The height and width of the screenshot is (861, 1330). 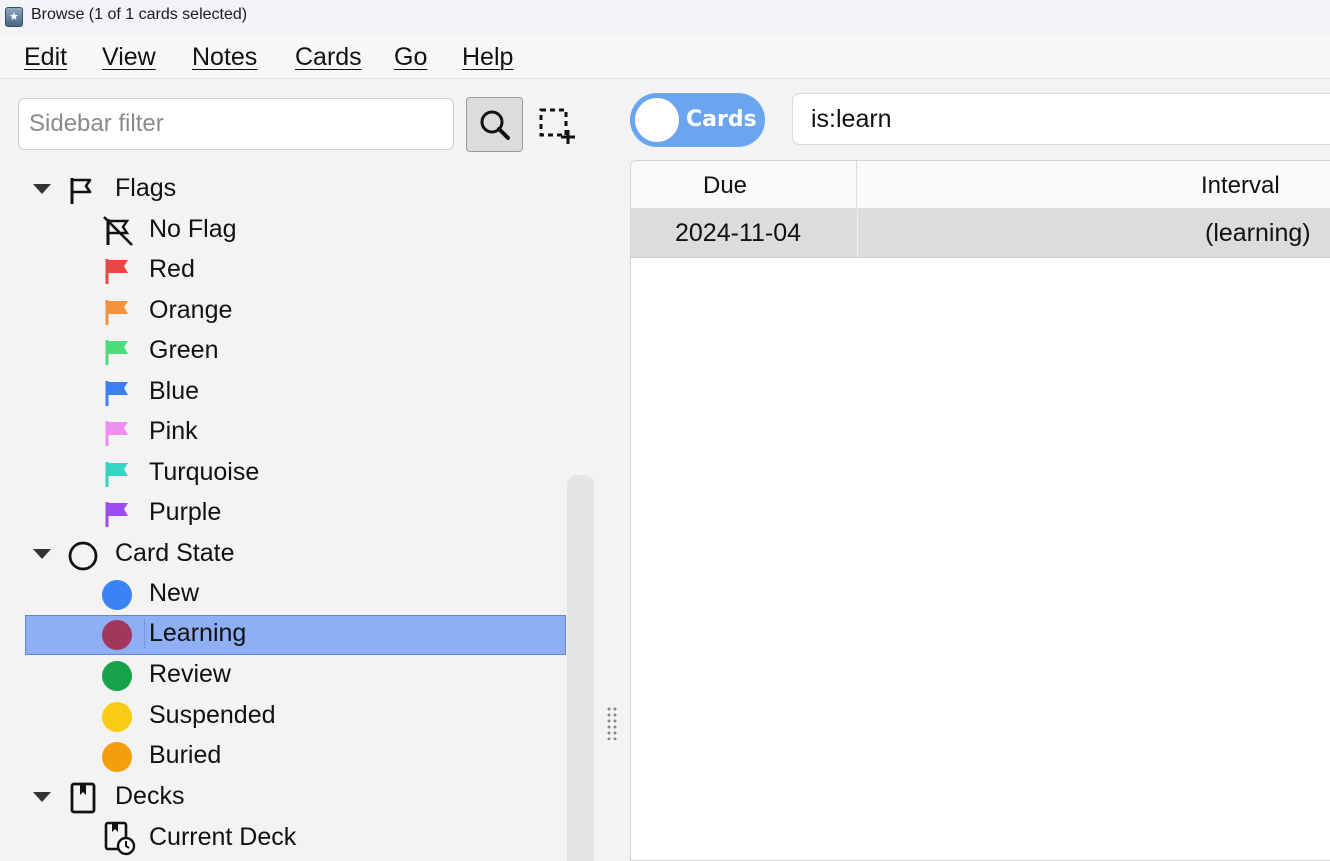 What do you see at coordinates (146, 188) in the screenshot?
I see `sidebar-item-label: Flags` at bounding box center [146, 188].